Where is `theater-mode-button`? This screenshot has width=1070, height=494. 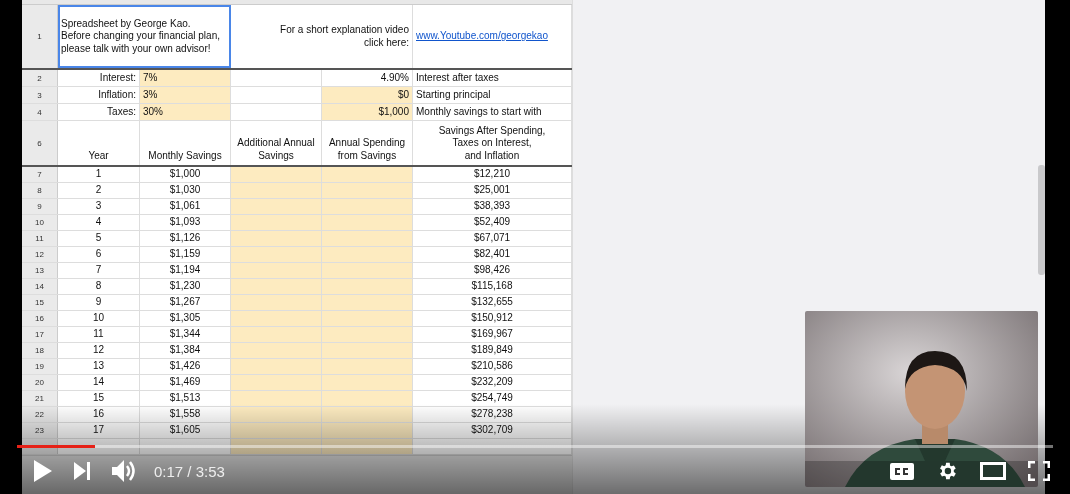 theater-mode-button is located at coordinates (993, 471).